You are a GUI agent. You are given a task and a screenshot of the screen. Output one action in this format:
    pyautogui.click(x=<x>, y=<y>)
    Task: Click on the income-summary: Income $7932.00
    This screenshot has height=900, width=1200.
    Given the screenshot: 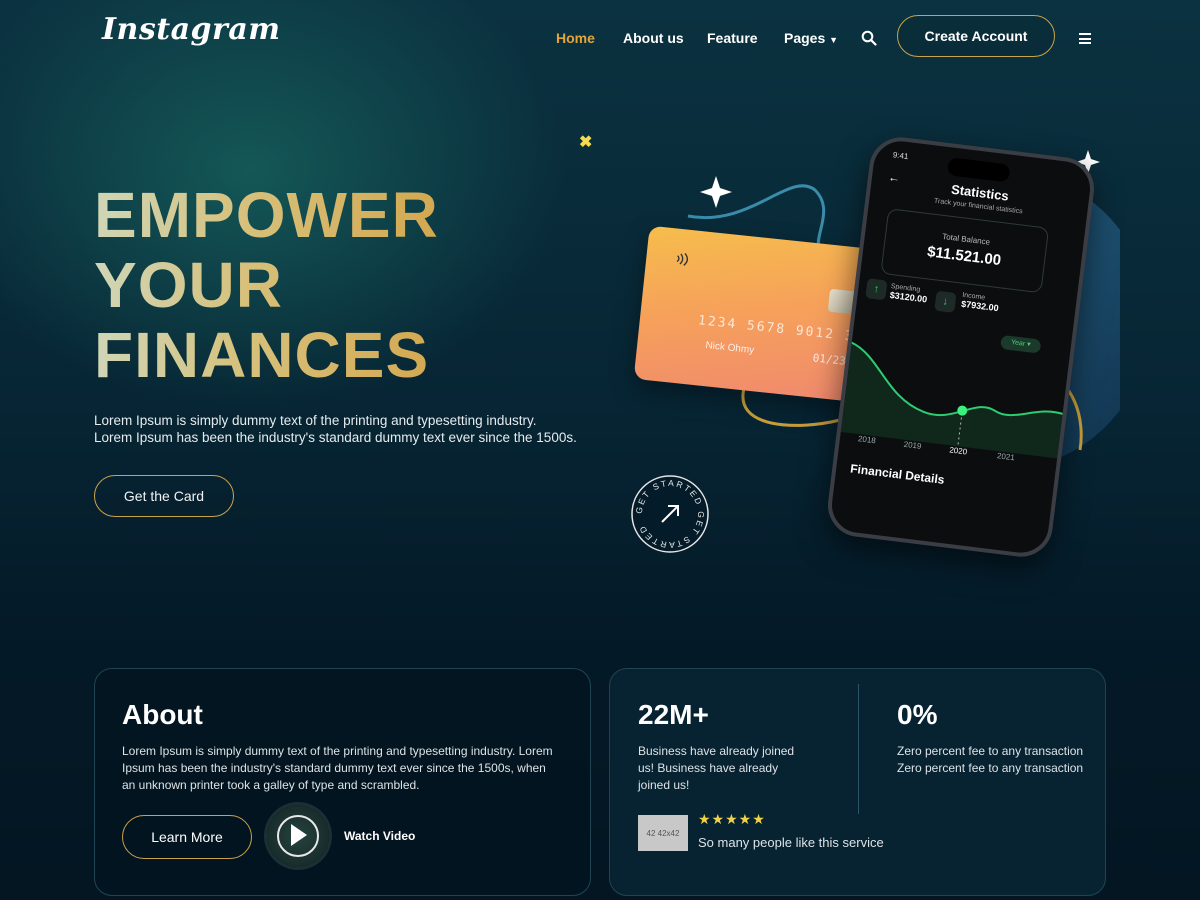 What is the action you would take?
    pyautogui.click(x=980, y=302)
    